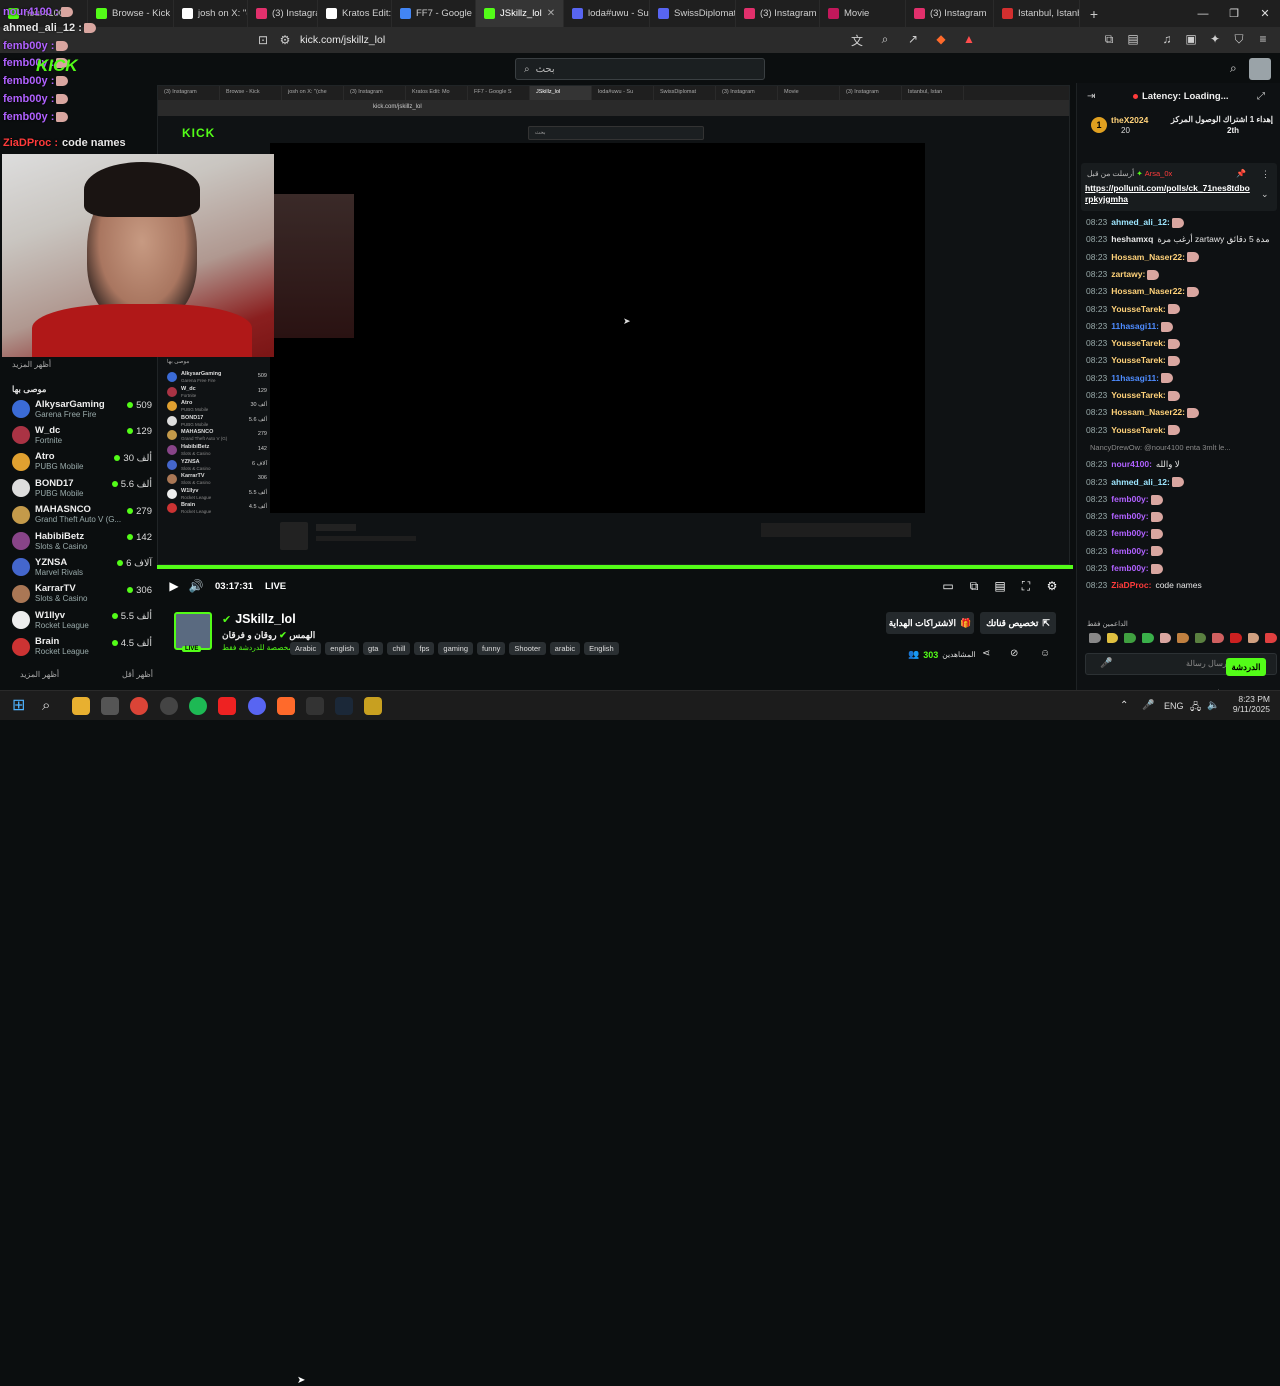  What do you see at coordinates (39, 674) in the screenshot?
I see `show-more-bottom: أظهر المزيد` at bounding box center [39, 674].